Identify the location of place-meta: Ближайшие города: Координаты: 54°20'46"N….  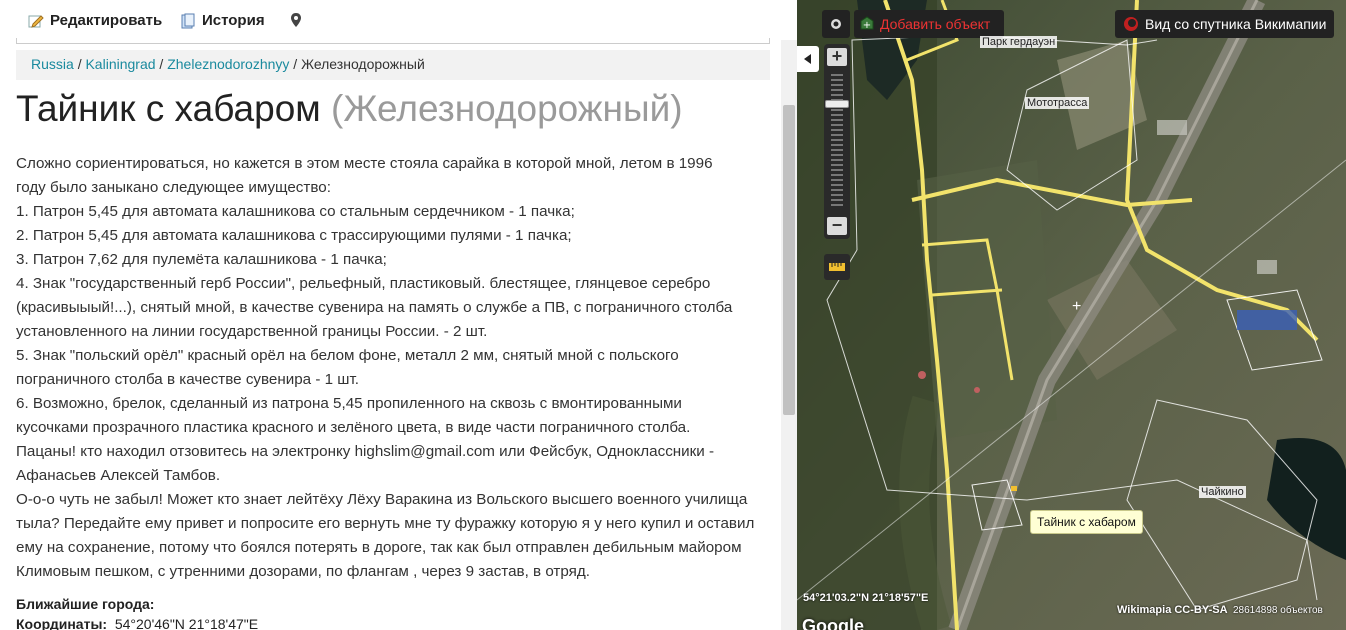
(137, 612).